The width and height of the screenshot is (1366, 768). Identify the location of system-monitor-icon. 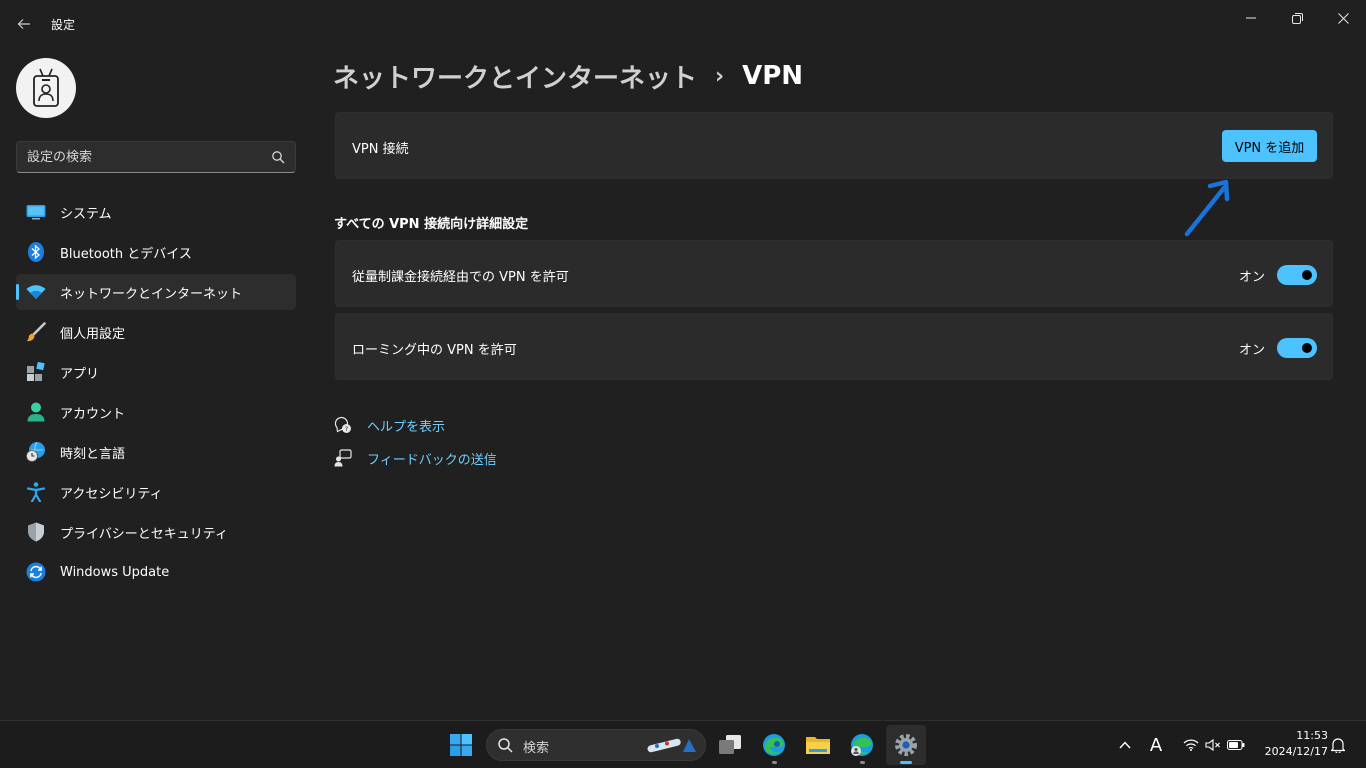
(36, 212).